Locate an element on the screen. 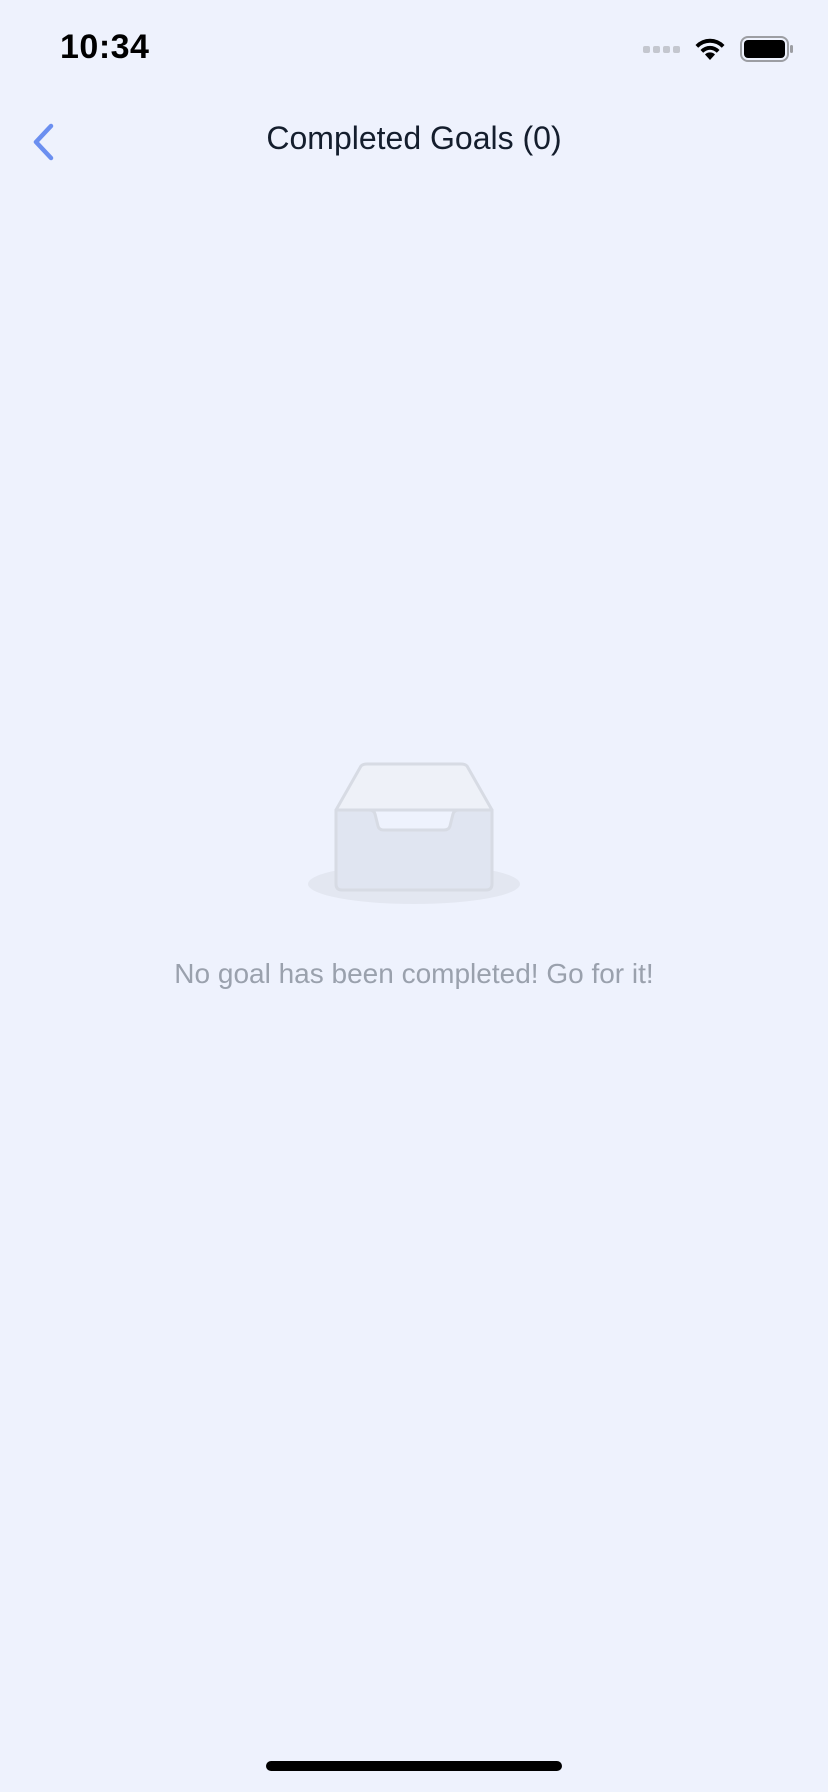  status-time: 10:34 is located at coordinates (105, 47).